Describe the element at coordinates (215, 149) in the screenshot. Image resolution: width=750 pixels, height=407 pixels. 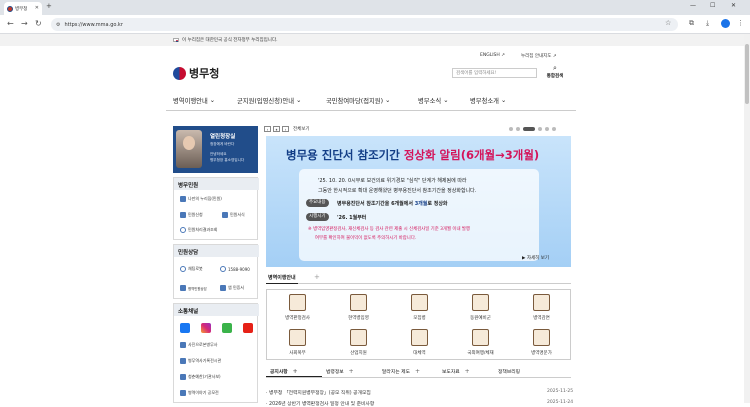
I see `open-commissioner-card: 열린청장실 청장에게 바란다 안녕하세요 병무청장 홍소영입니다` at that location.